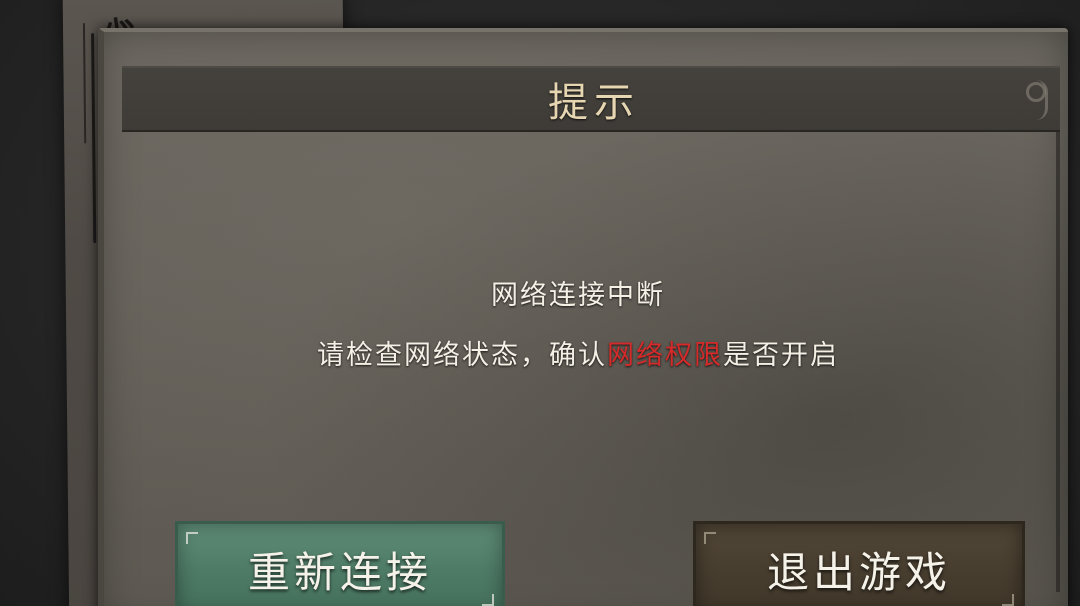 The height and width of the screenshot is (606, 1080). I want to click on dialog-title-bar: 提示, so click(591, 99).